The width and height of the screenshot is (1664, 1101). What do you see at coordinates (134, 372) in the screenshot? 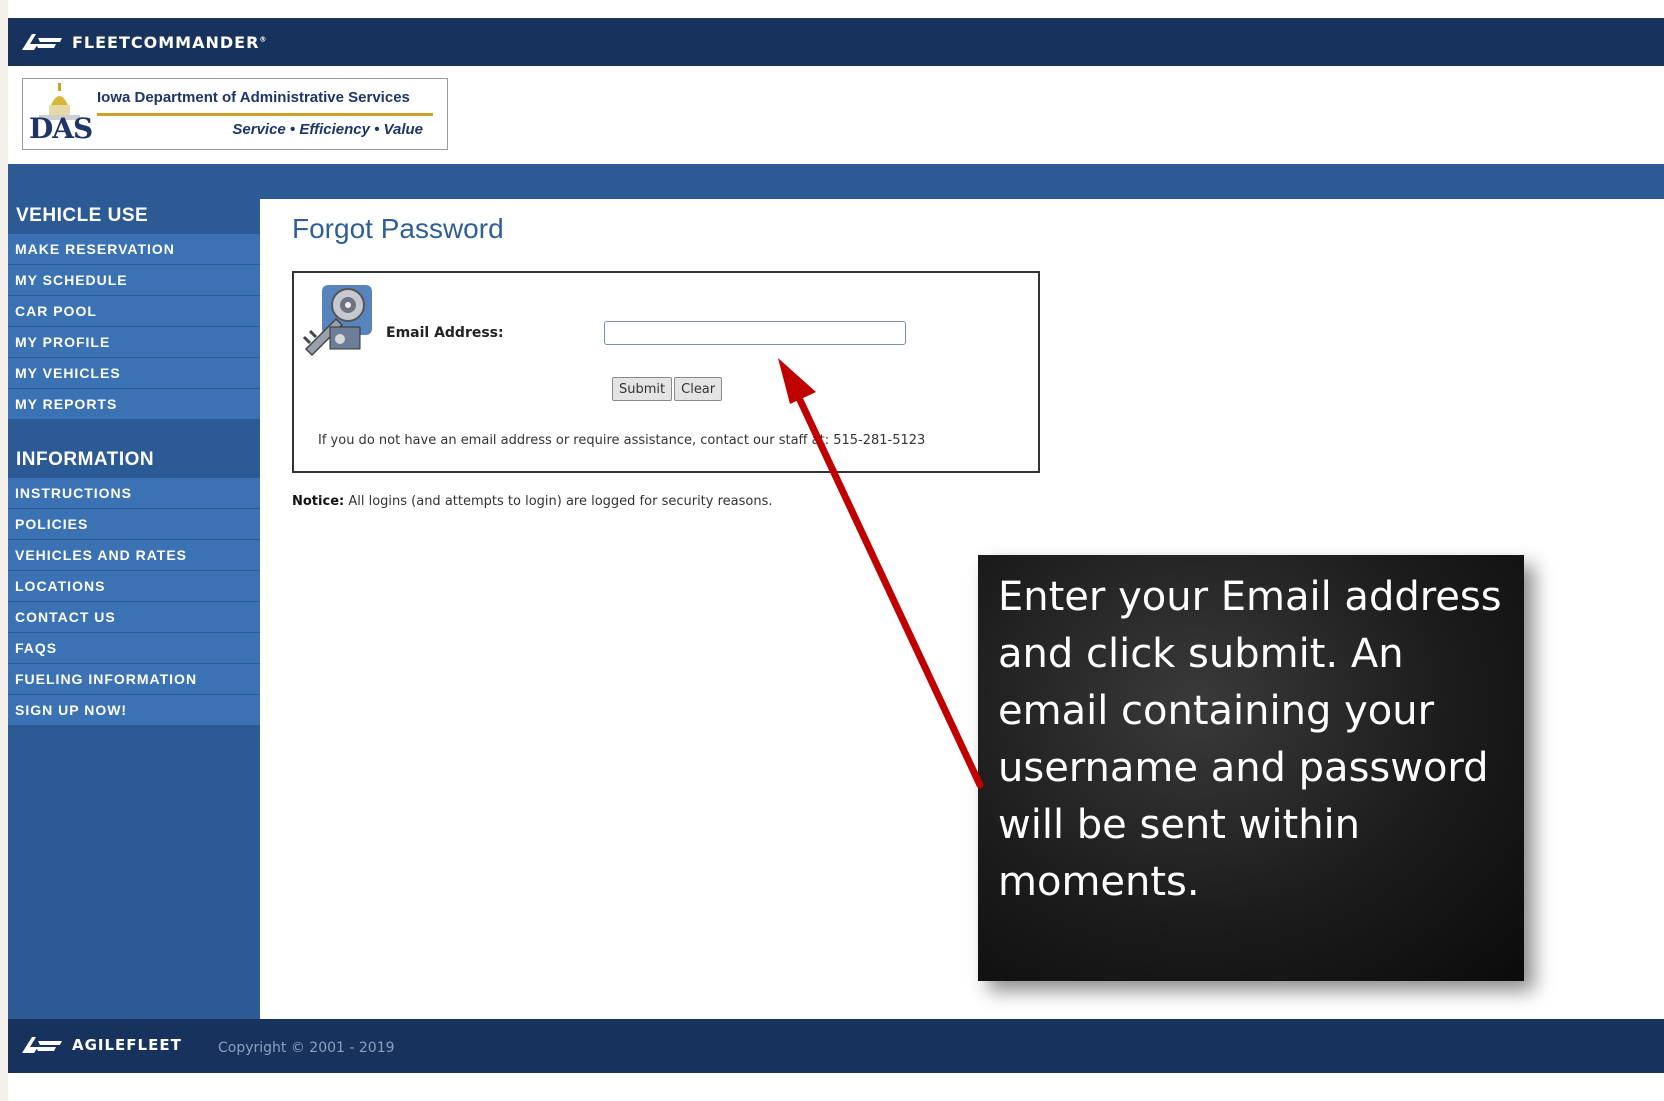
I see `nav-my-vehicles: MY VEHICLES` at bounding box center [134, 372].